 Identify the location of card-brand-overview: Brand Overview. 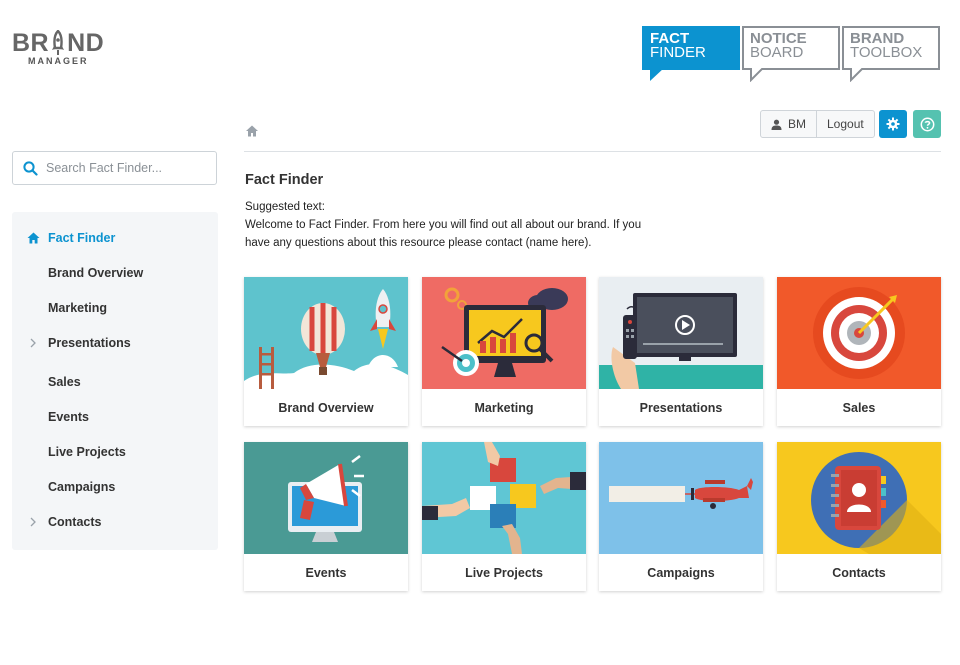
(326, 351).